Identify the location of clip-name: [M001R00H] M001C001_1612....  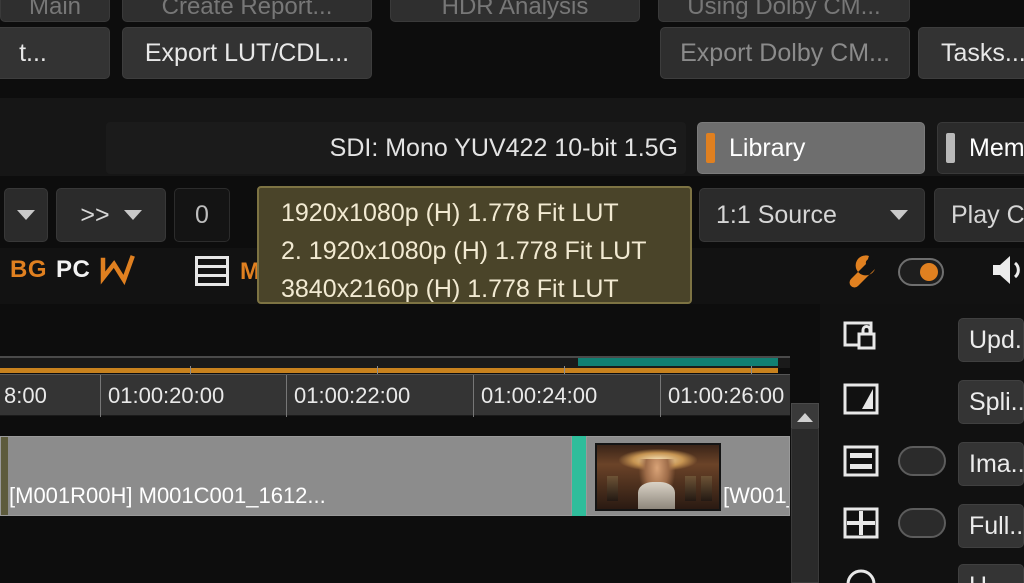
(167, 495).